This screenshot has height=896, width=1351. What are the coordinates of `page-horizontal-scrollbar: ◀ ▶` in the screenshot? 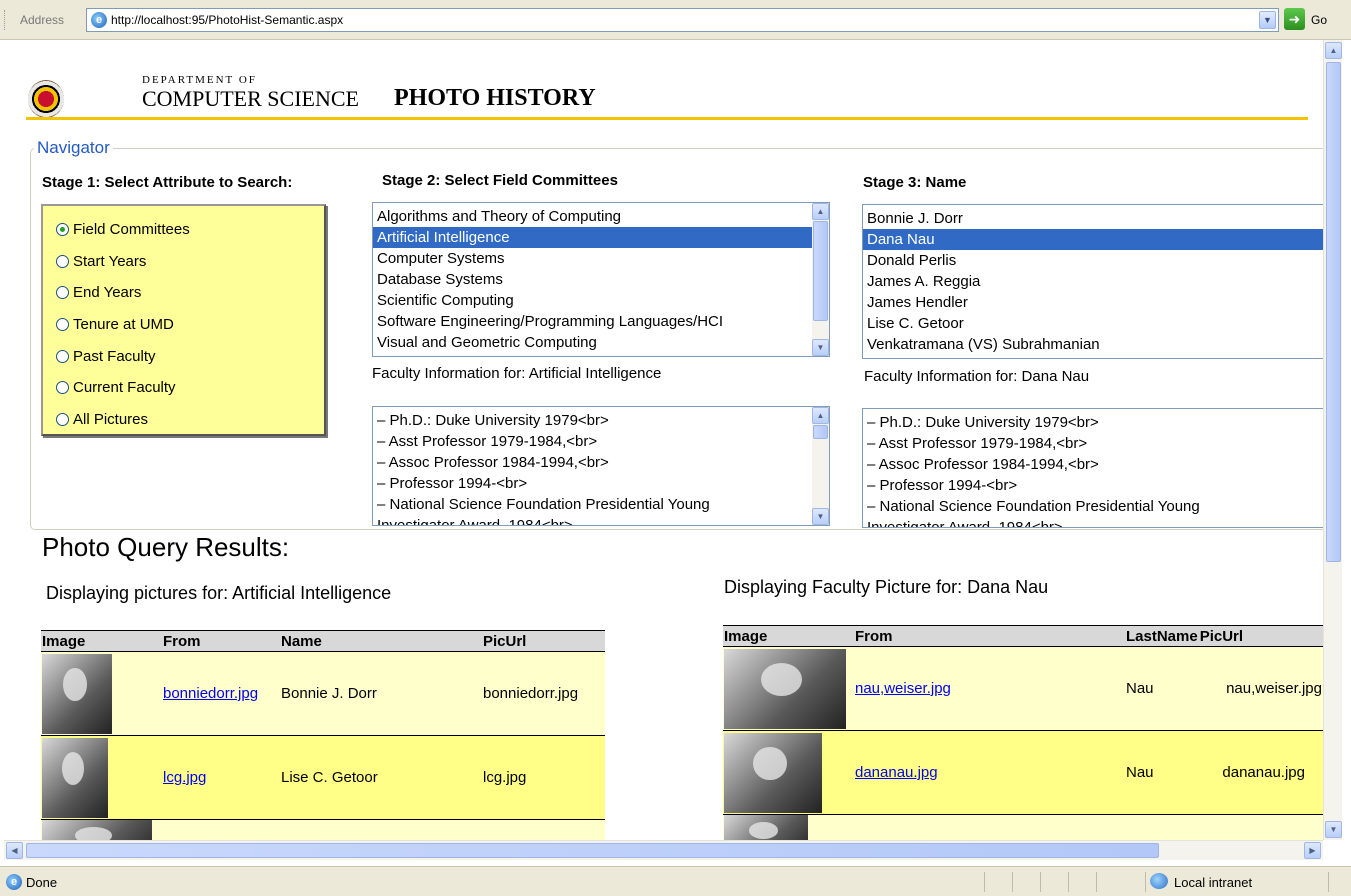 It's located at (663, 850).